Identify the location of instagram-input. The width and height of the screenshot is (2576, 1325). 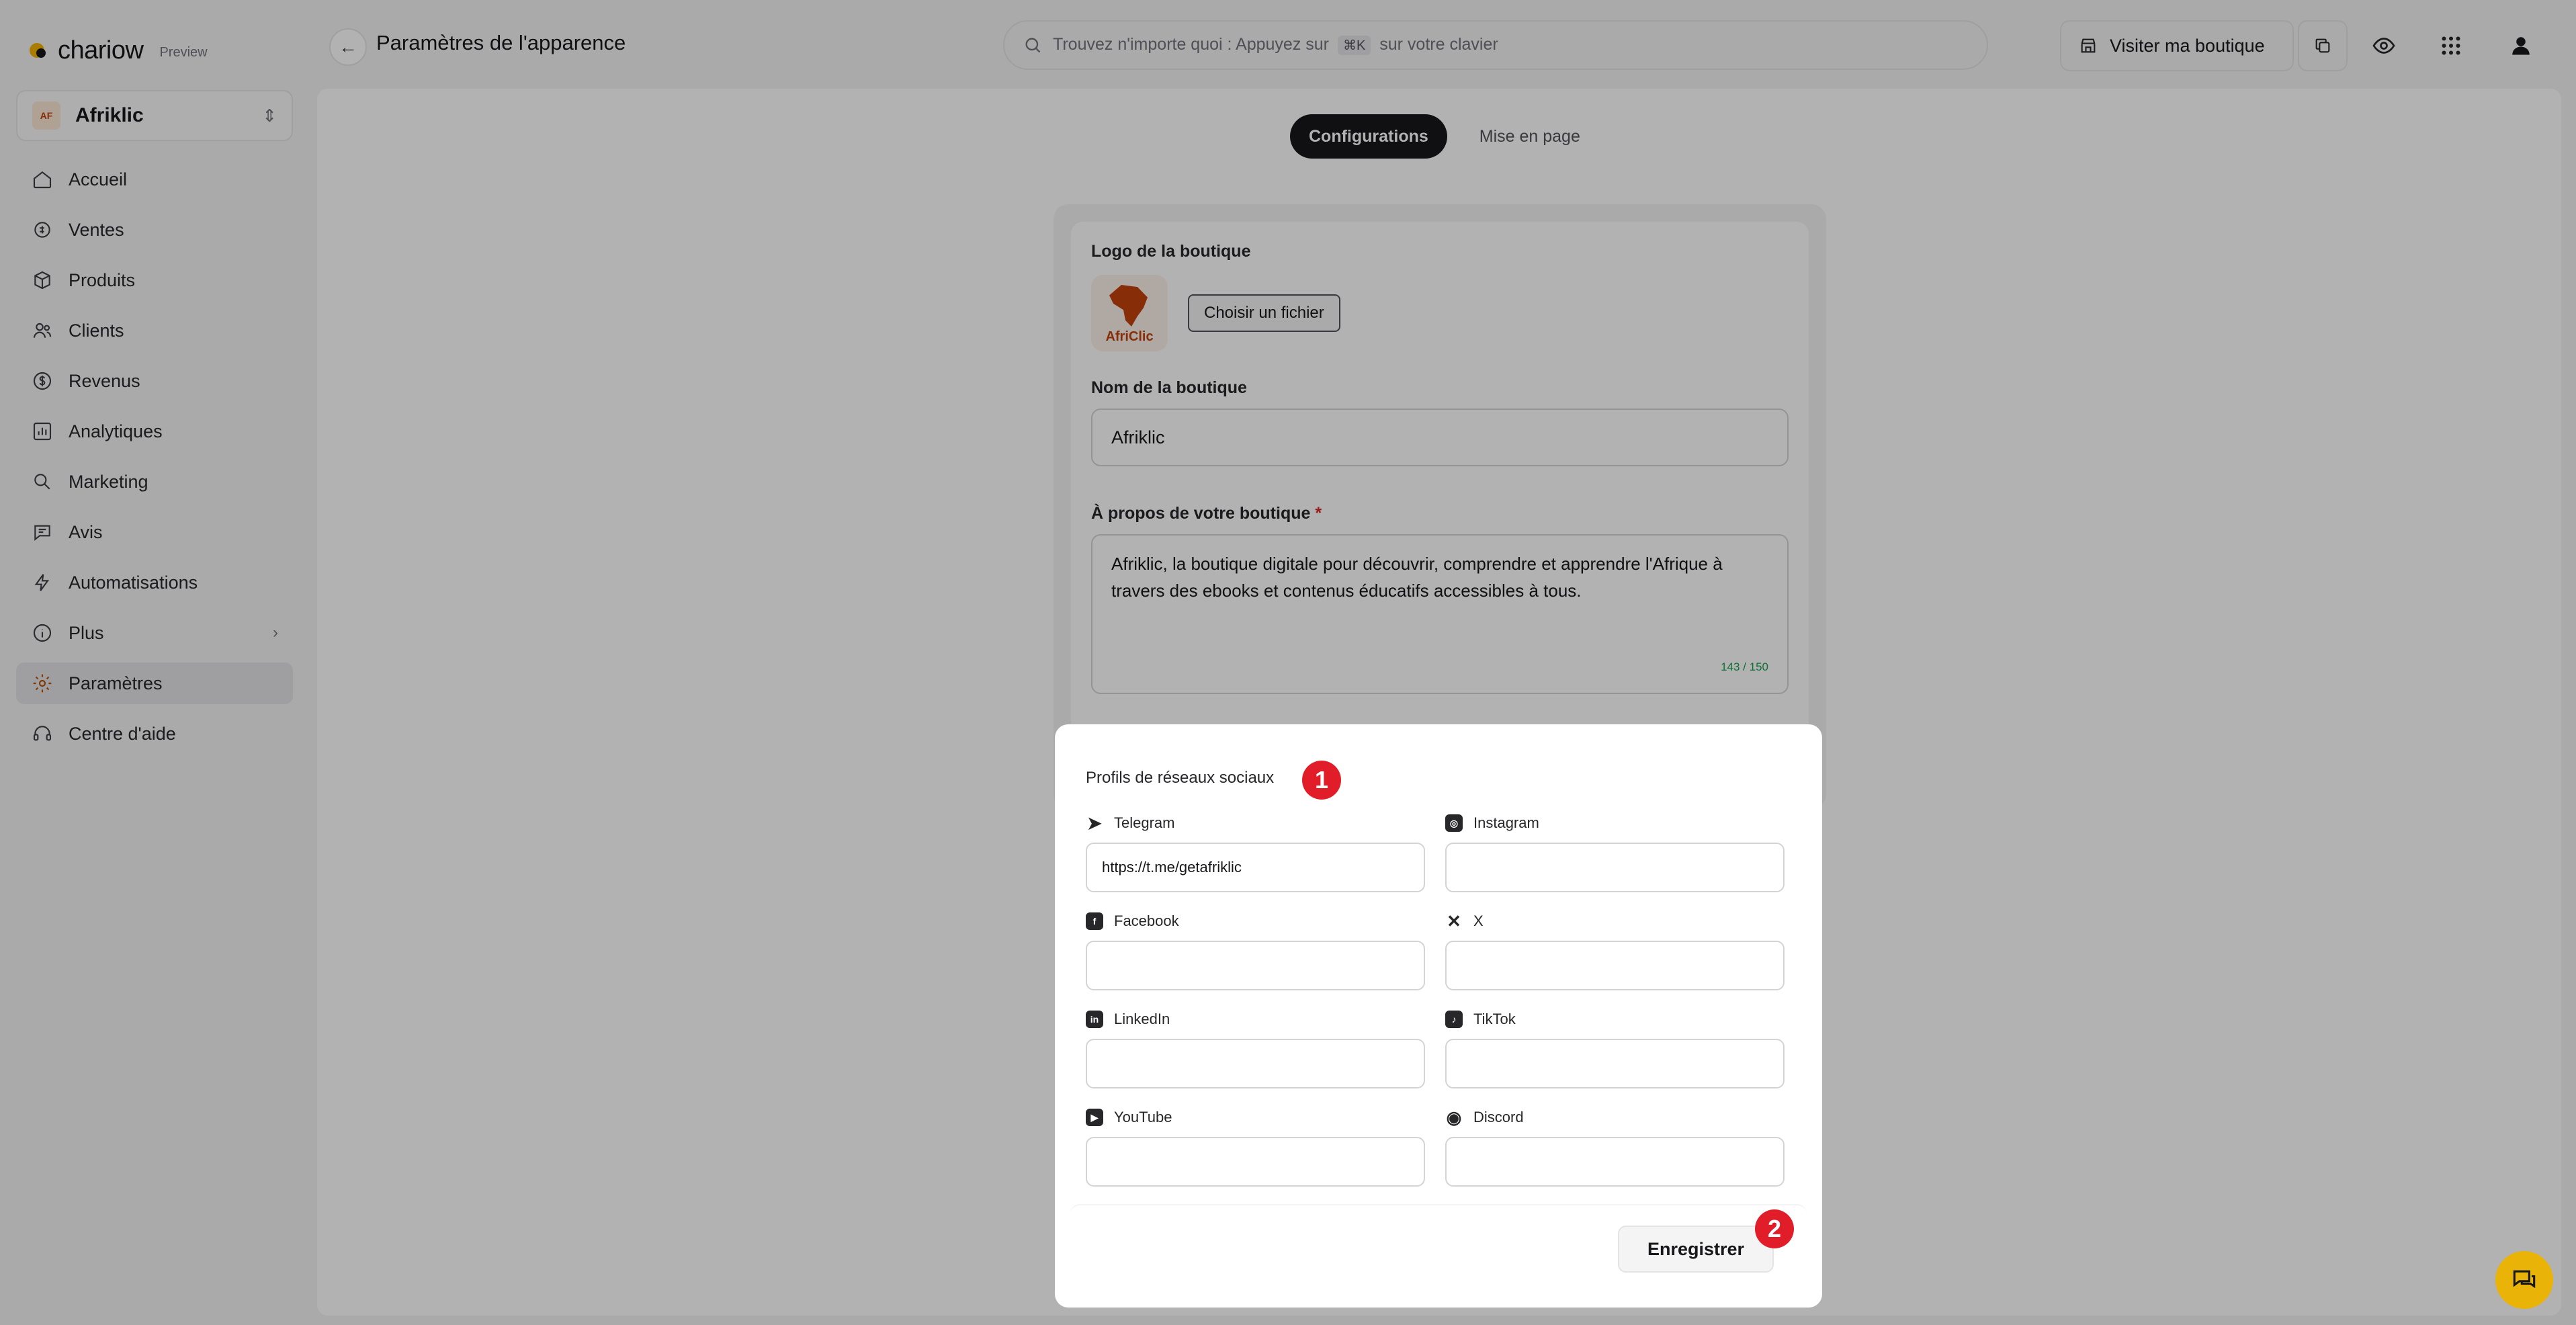
(1615, 867).